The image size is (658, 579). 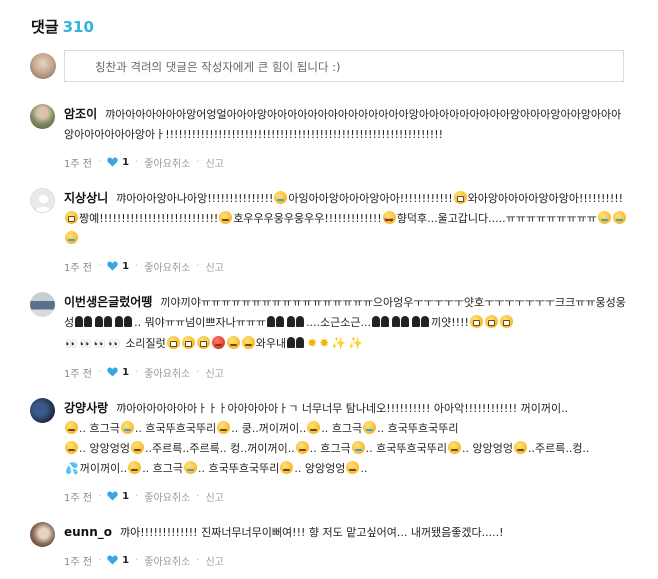 I want to click on sweat-drops-icon: 💦, so click(x=72, y=468).